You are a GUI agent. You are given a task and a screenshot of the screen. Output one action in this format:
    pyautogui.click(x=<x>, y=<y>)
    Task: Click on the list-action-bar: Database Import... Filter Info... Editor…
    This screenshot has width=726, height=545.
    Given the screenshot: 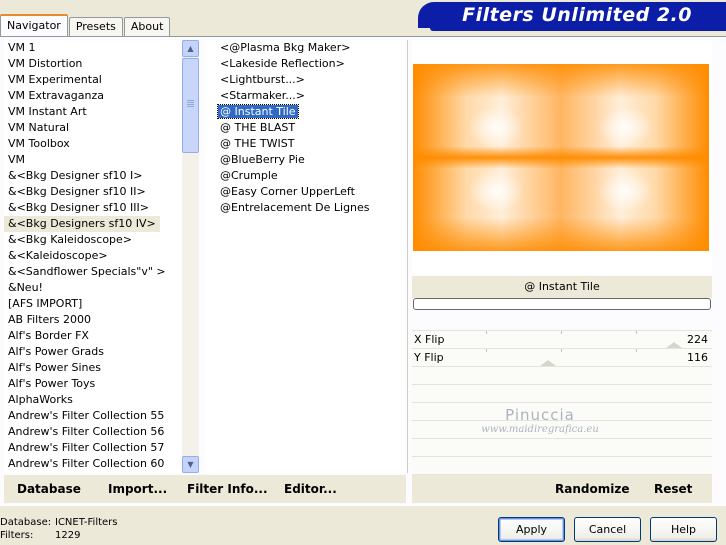 What is the action you would take?
    pyautogui.click(x=205, y=489)
    